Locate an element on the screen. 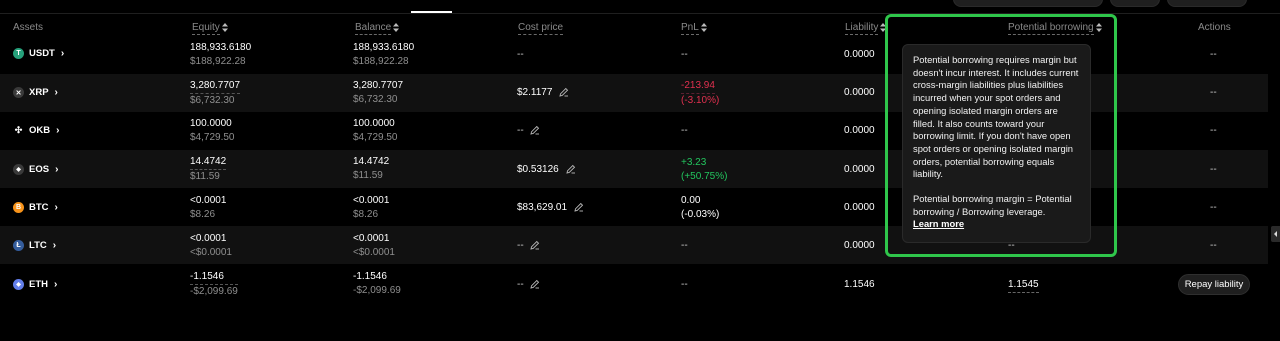  header-cost-price: Cost price is located at coordinates (541, 28).